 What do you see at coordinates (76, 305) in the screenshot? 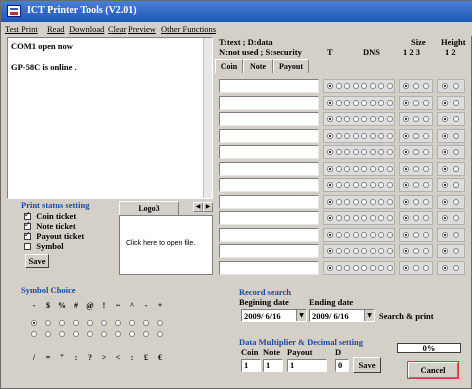
I see `symbol-option: #` at bounding box center [76, 305].